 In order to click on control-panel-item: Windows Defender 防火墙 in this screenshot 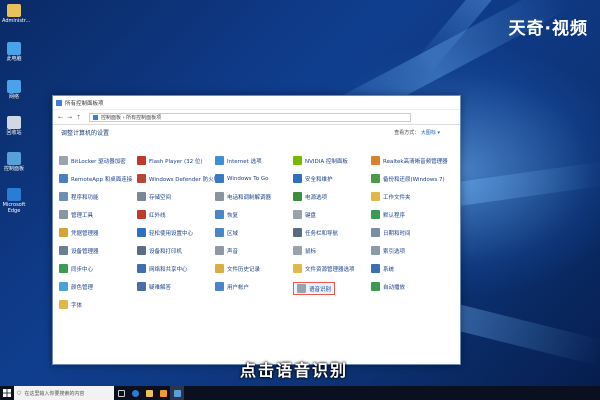, I will do `click(178, 178)`.